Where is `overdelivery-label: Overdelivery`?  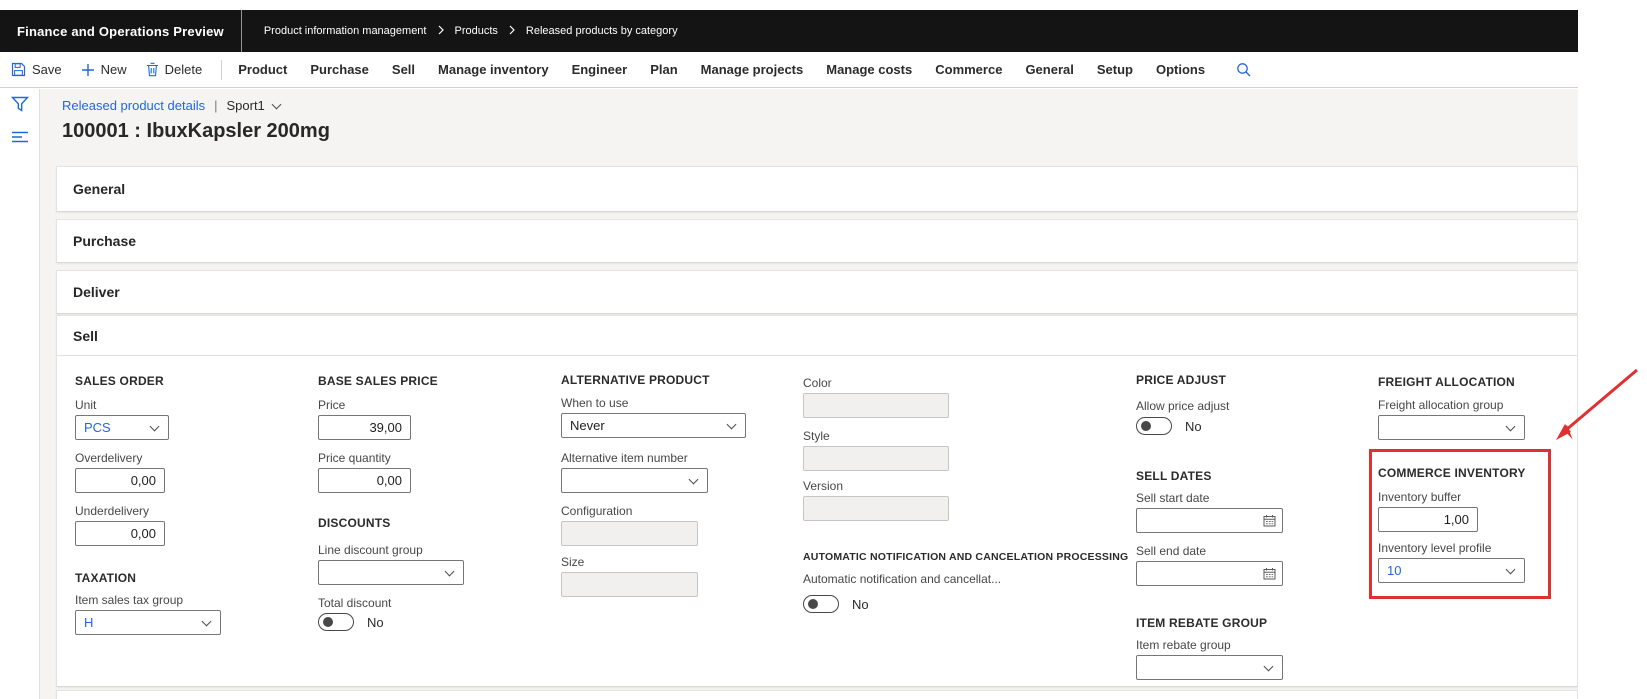 overdelivery-label: Overdelivery is located at coordinates (109, 458).